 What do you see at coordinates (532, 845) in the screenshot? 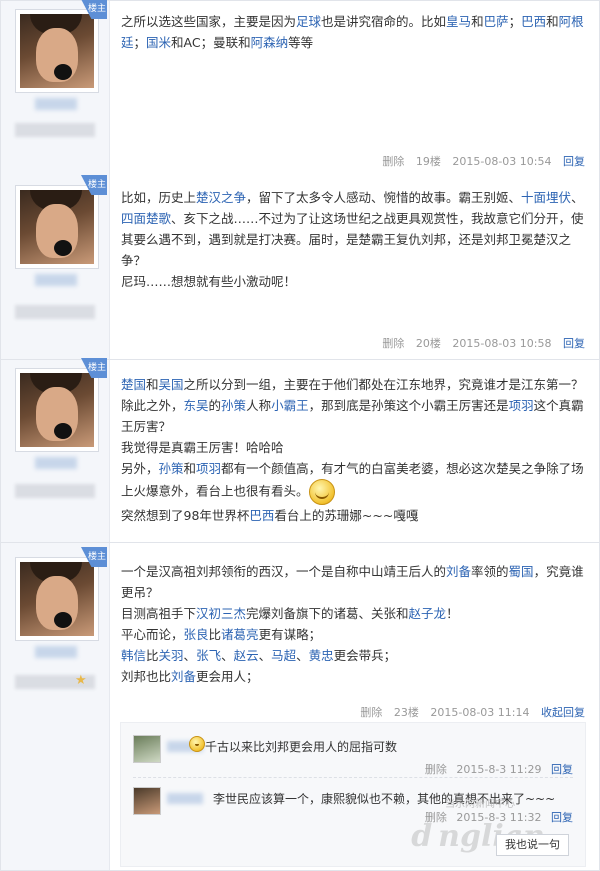
I see `say-something-button: 我也说一句` at bounding box center [532, 845].